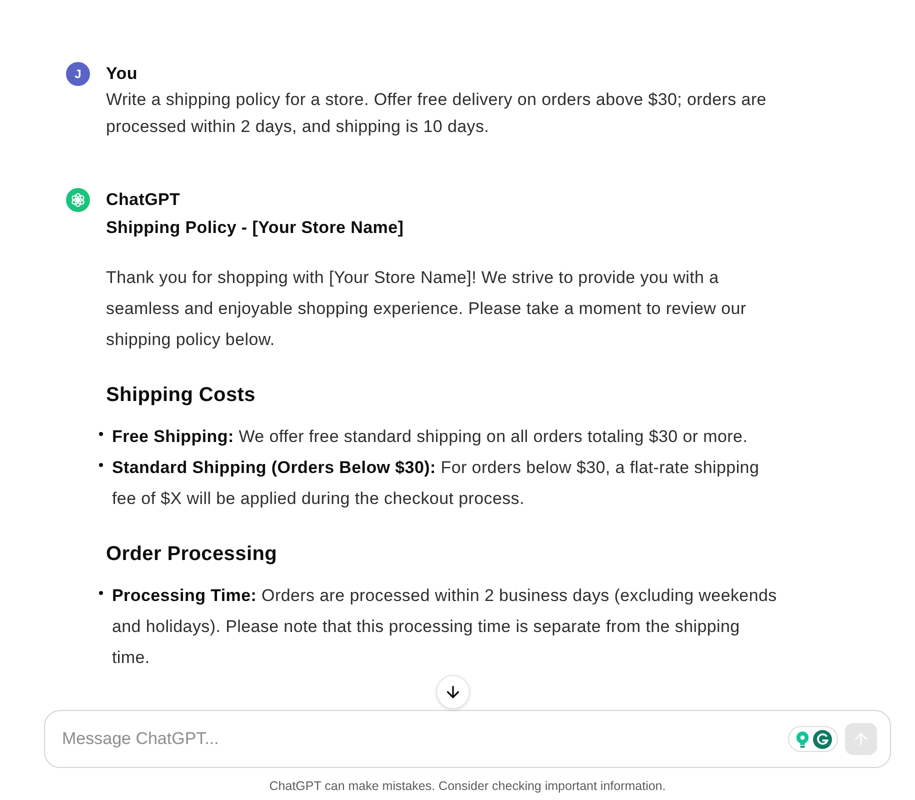  What do you see at coordinates (78, 200) in the screenshot?
I see `swirl-logo-icon` at bounding box center [78, 200].